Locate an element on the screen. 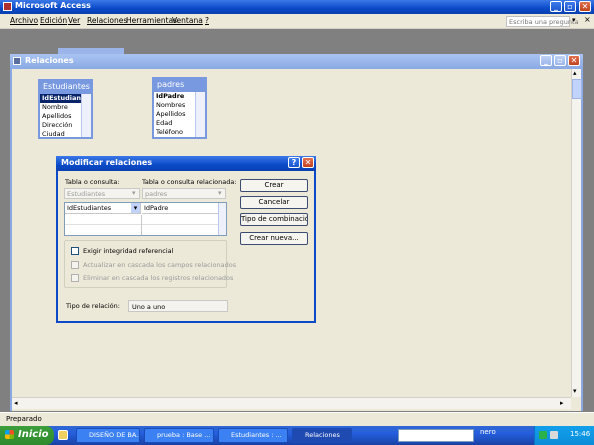 This screenshot has height=445, width=594. create-button: Crear is located at coordinates (274, 185).